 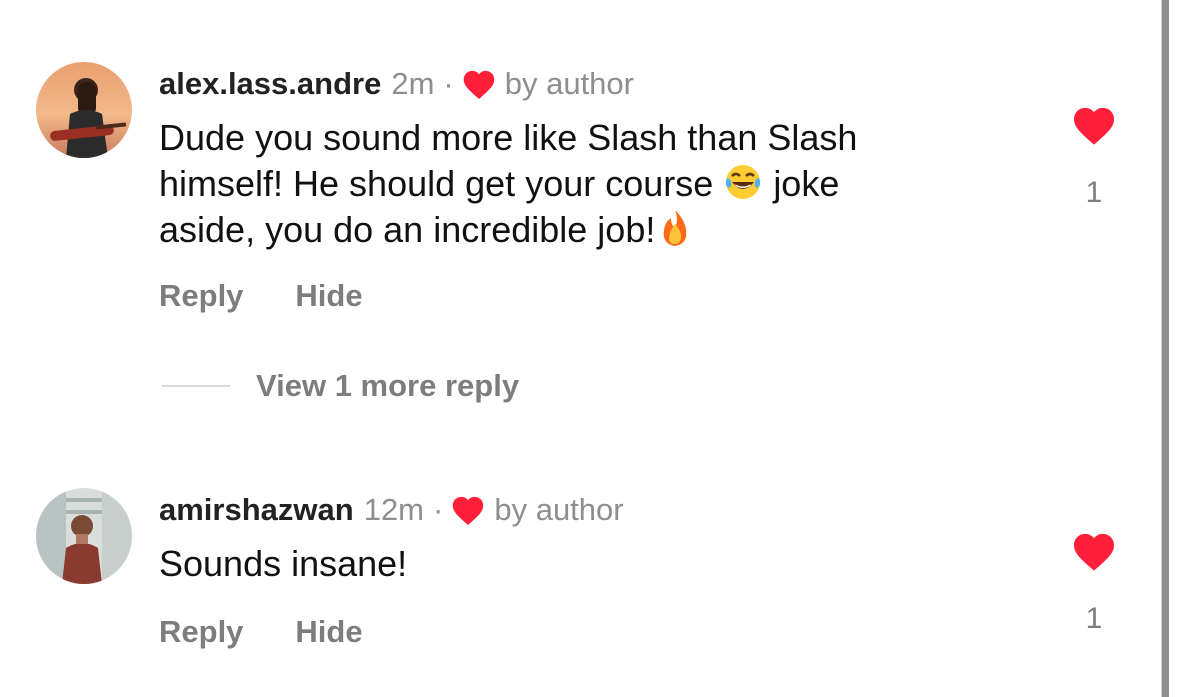 I want to click on liked-by-author-label: by author, so click(x=559, y=509).